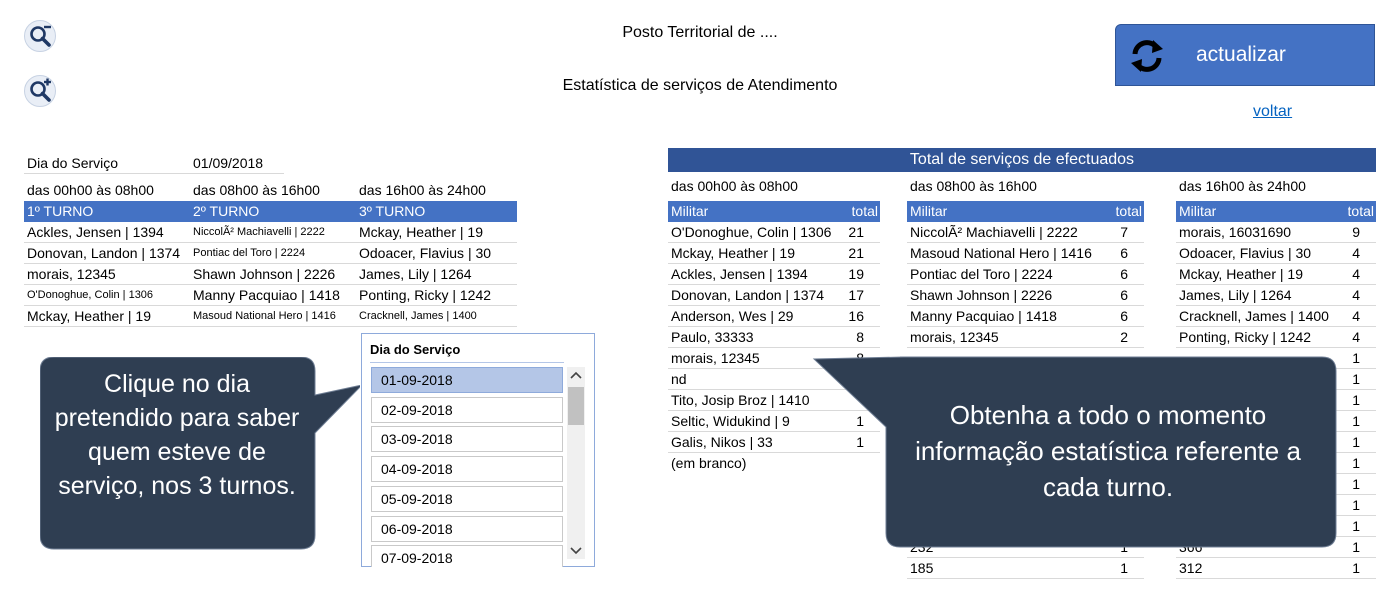  Describe the element at coordinates (730, 421) in the screenshot. I see `militar-cell: Seltic, Widukind | 9` at that location.